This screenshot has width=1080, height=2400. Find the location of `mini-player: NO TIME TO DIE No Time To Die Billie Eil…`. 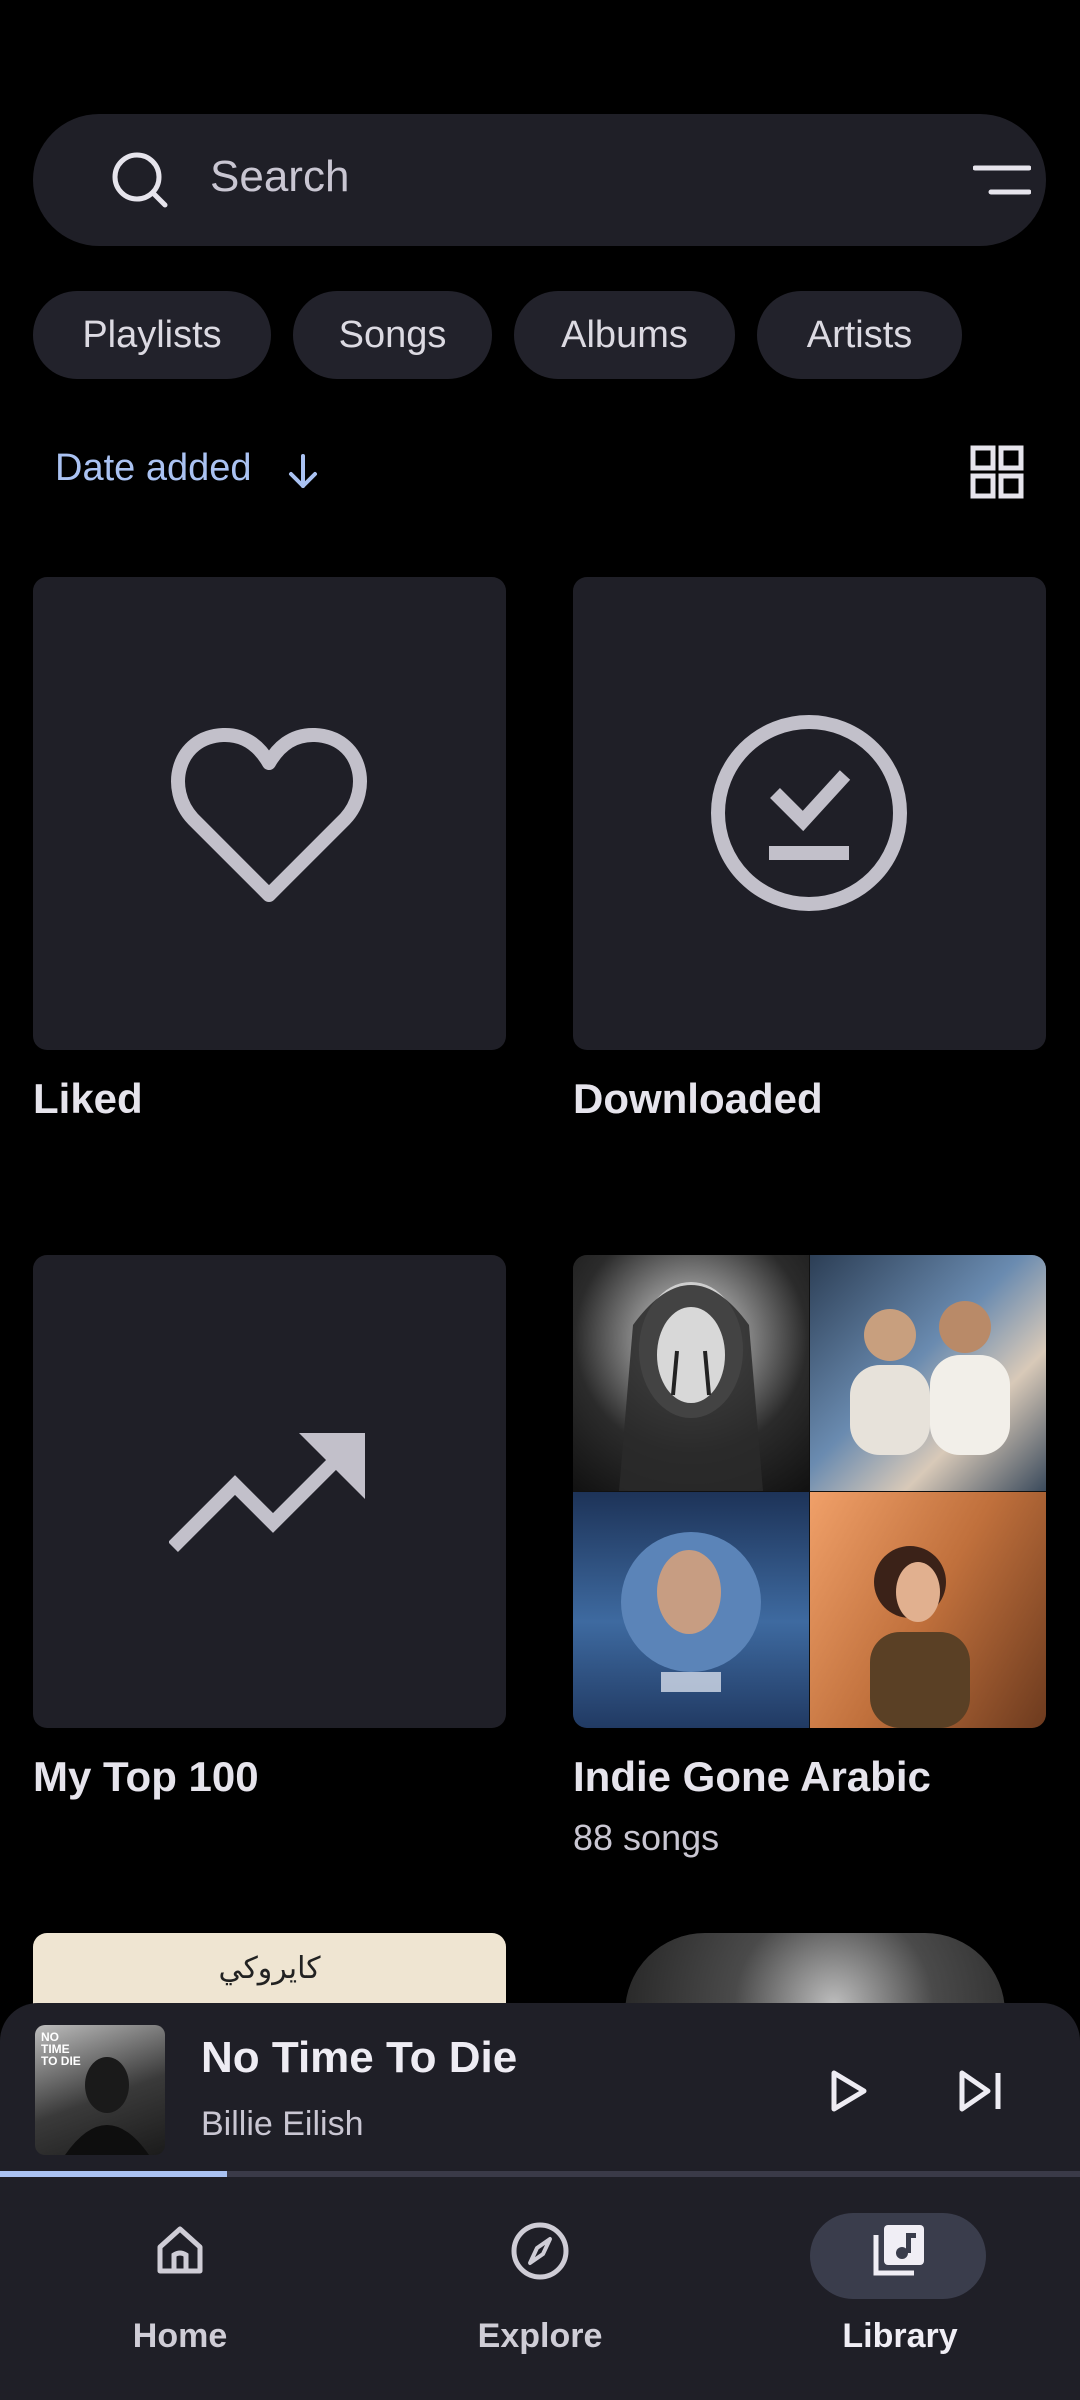

mini-player: NO TIME TO DIE No Time To Die Billie Eil… is located at coordinates (540, 2090).